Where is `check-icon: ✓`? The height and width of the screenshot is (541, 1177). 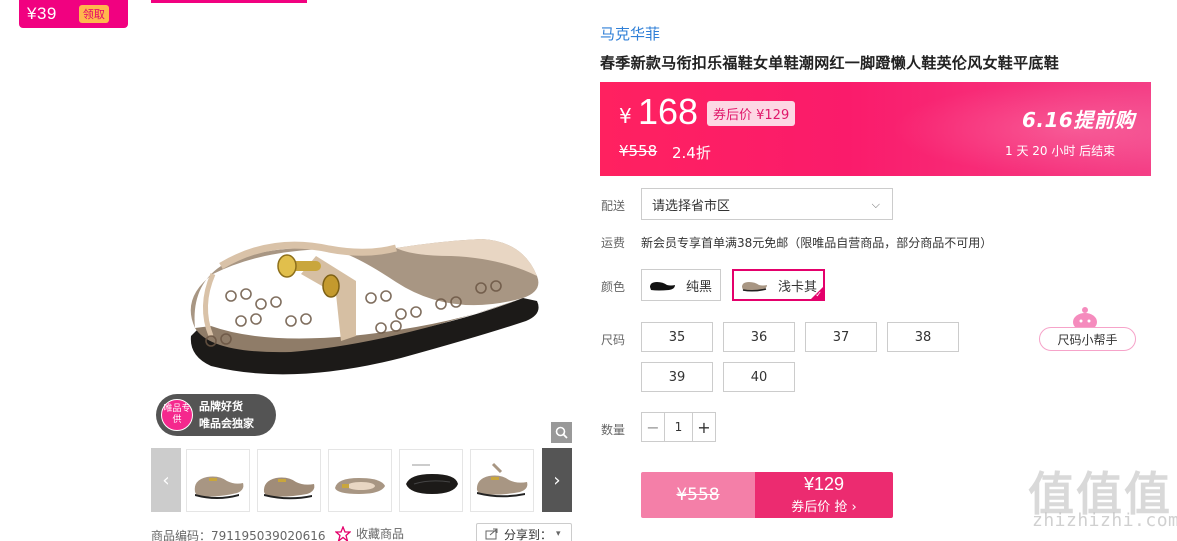 check-icon: ✓ is located at coordinates (818, 294).